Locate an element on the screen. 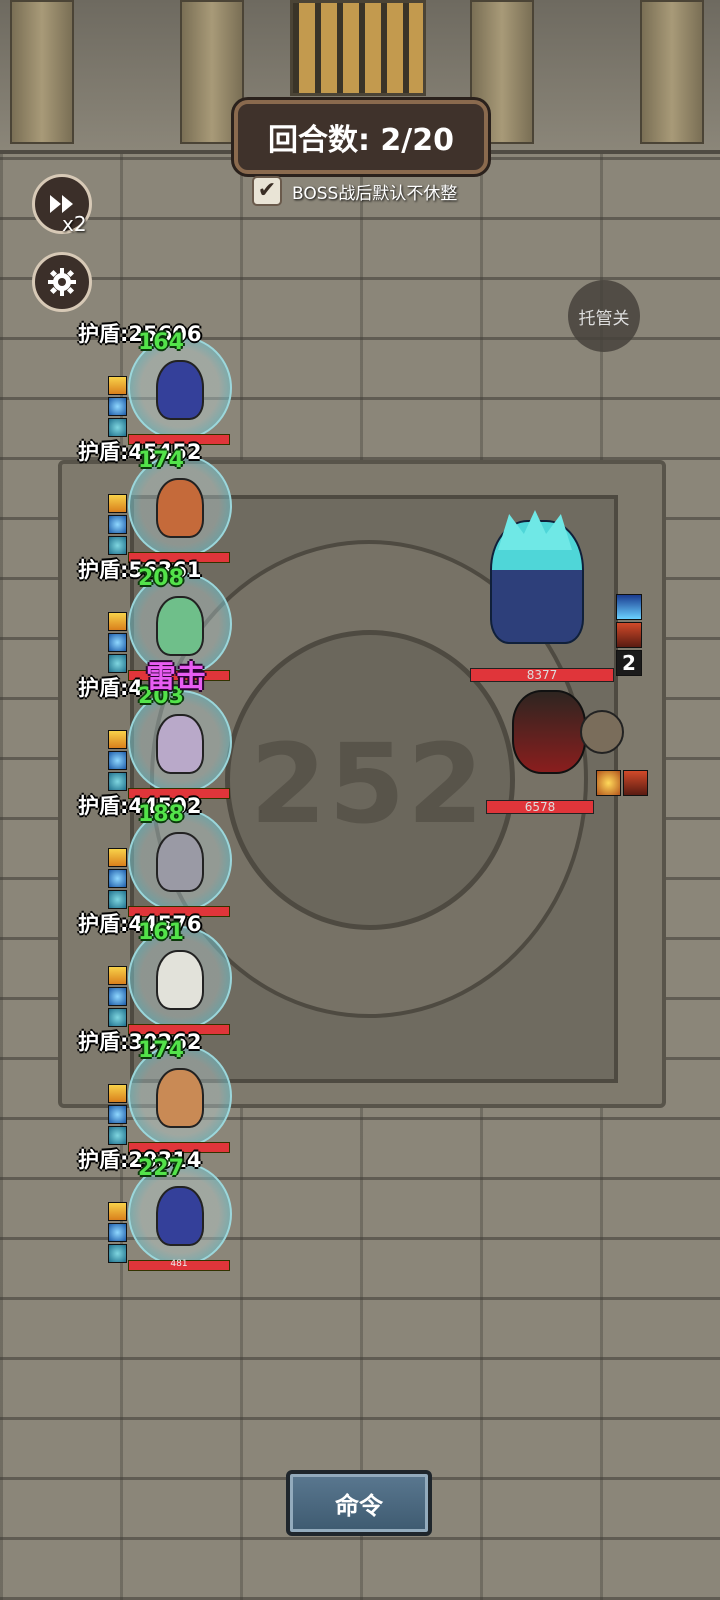 Image resolution: width=720 pixels, height=1600 pixels. shield-value: 护盾:4 is located at coordinates (111, 688).